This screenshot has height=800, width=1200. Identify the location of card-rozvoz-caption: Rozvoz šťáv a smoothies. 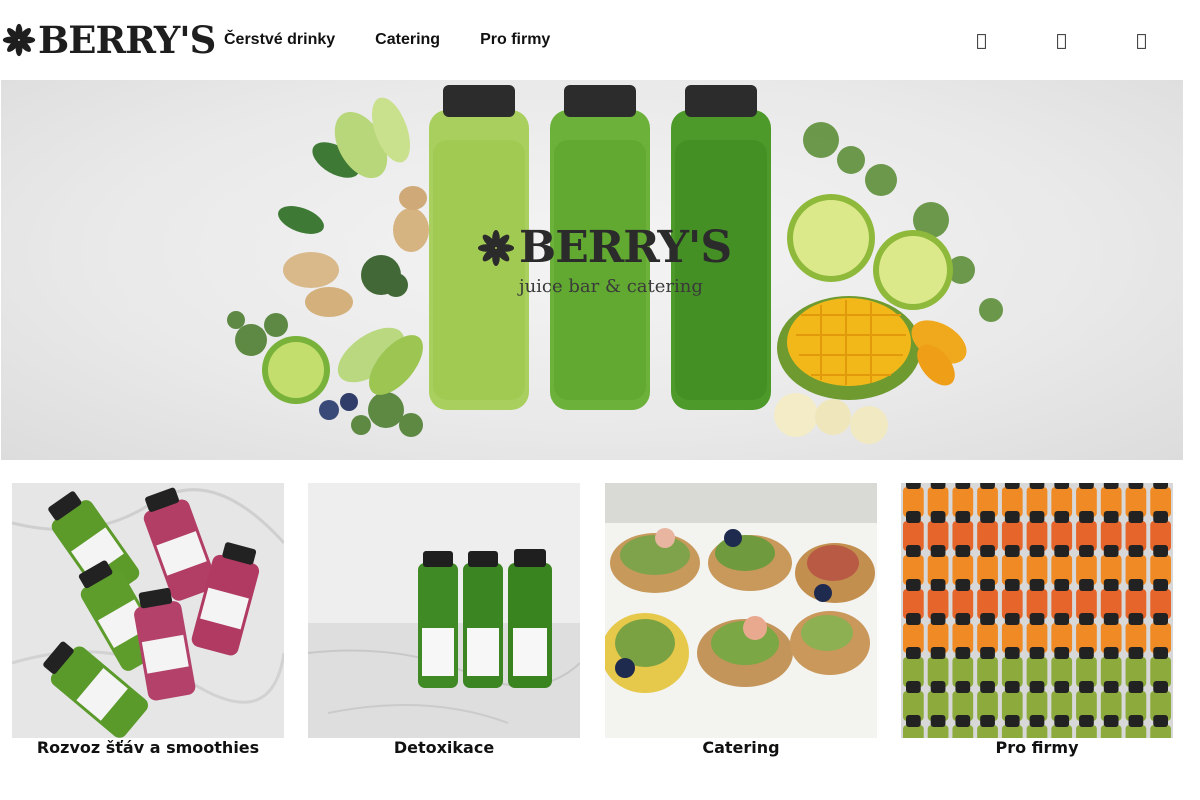
(148, 748).